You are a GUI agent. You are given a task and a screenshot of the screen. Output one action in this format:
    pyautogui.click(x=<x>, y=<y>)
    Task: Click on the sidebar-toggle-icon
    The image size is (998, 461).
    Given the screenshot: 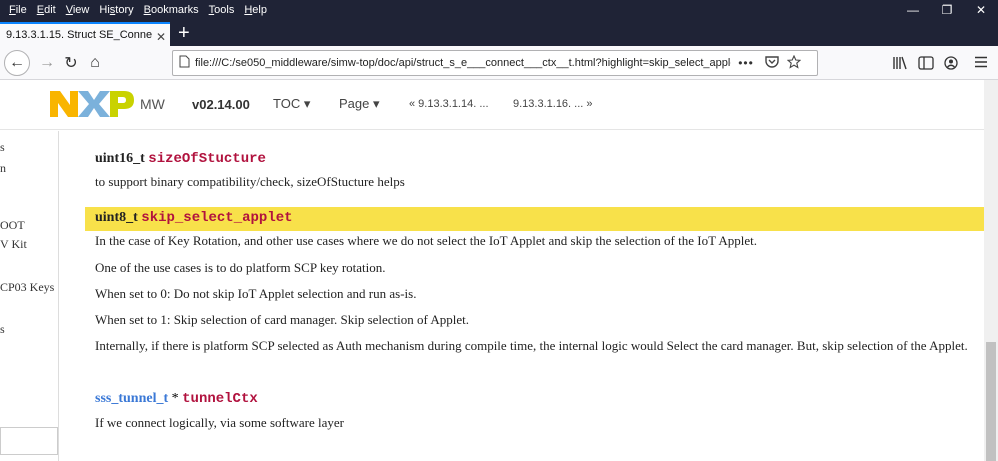 What is the action you would take?
    pyautogui.click(x=926, y=64)
    